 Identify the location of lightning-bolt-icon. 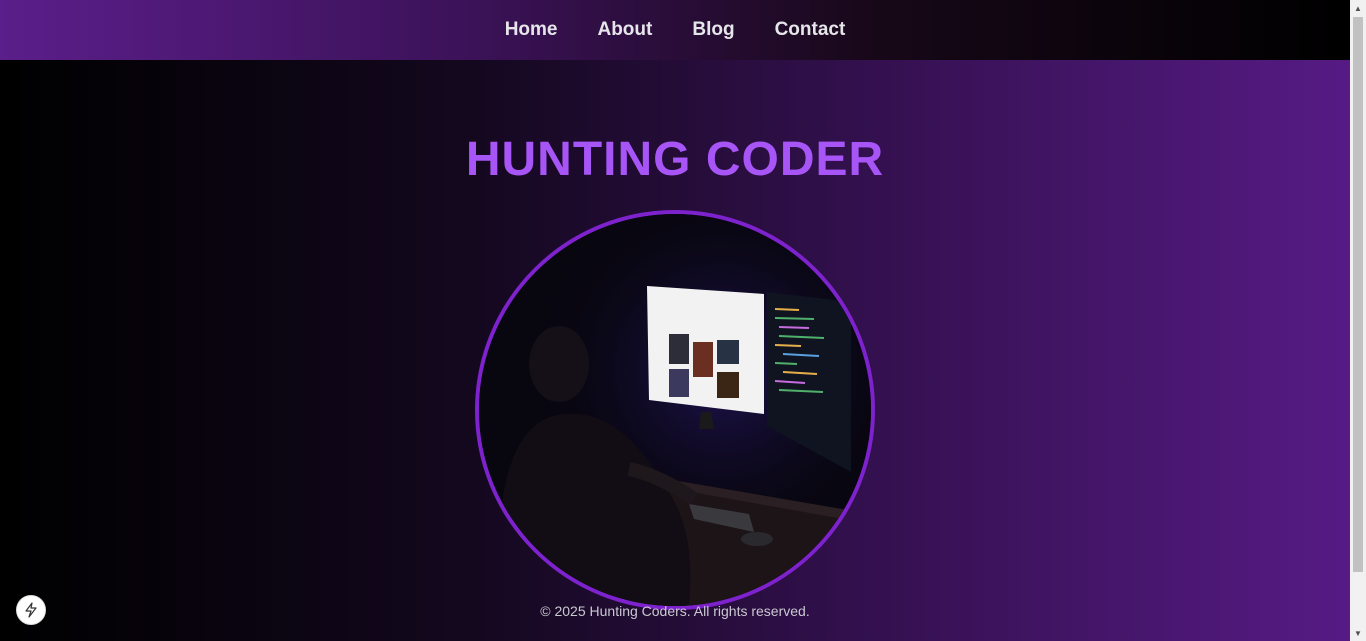
(31, 610).